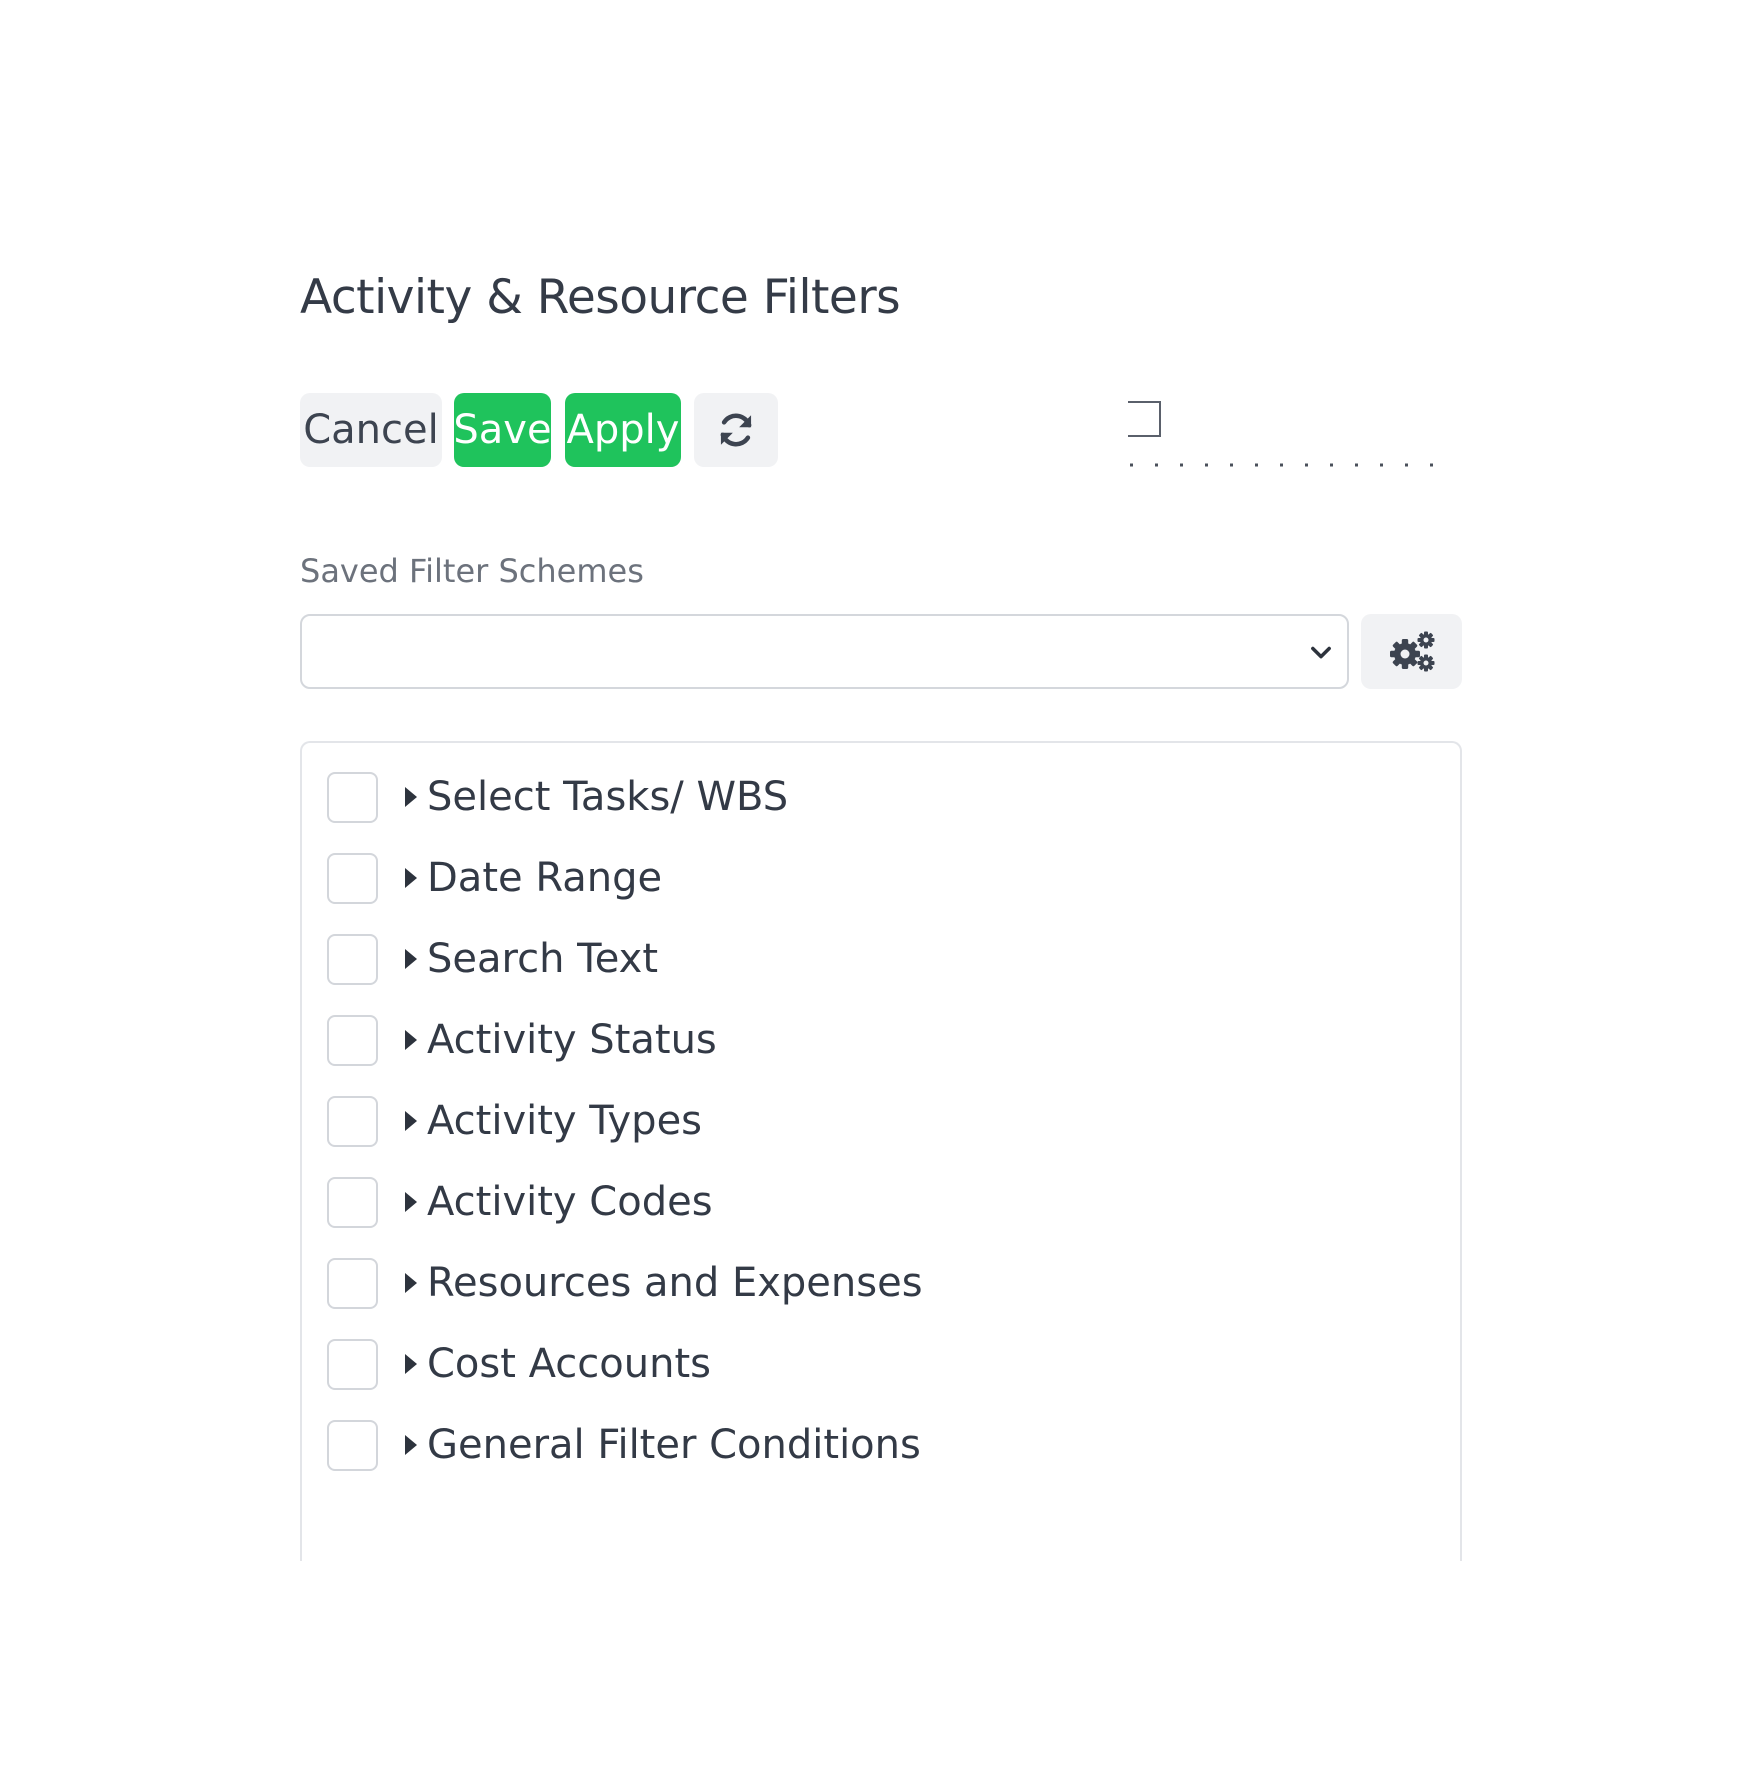 Image resolution: width=1762 pixels, height=1779 pixels. Describe the element at coordinates (674, 1445) in the screenshot. I see `filter-label: General Filter Conditions` at that location.